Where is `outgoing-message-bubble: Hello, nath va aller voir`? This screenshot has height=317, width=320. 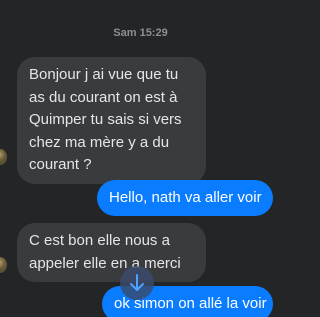
outgoing-message-bubble: Hello, nath va aller voir is located at coordinates (185, 198).